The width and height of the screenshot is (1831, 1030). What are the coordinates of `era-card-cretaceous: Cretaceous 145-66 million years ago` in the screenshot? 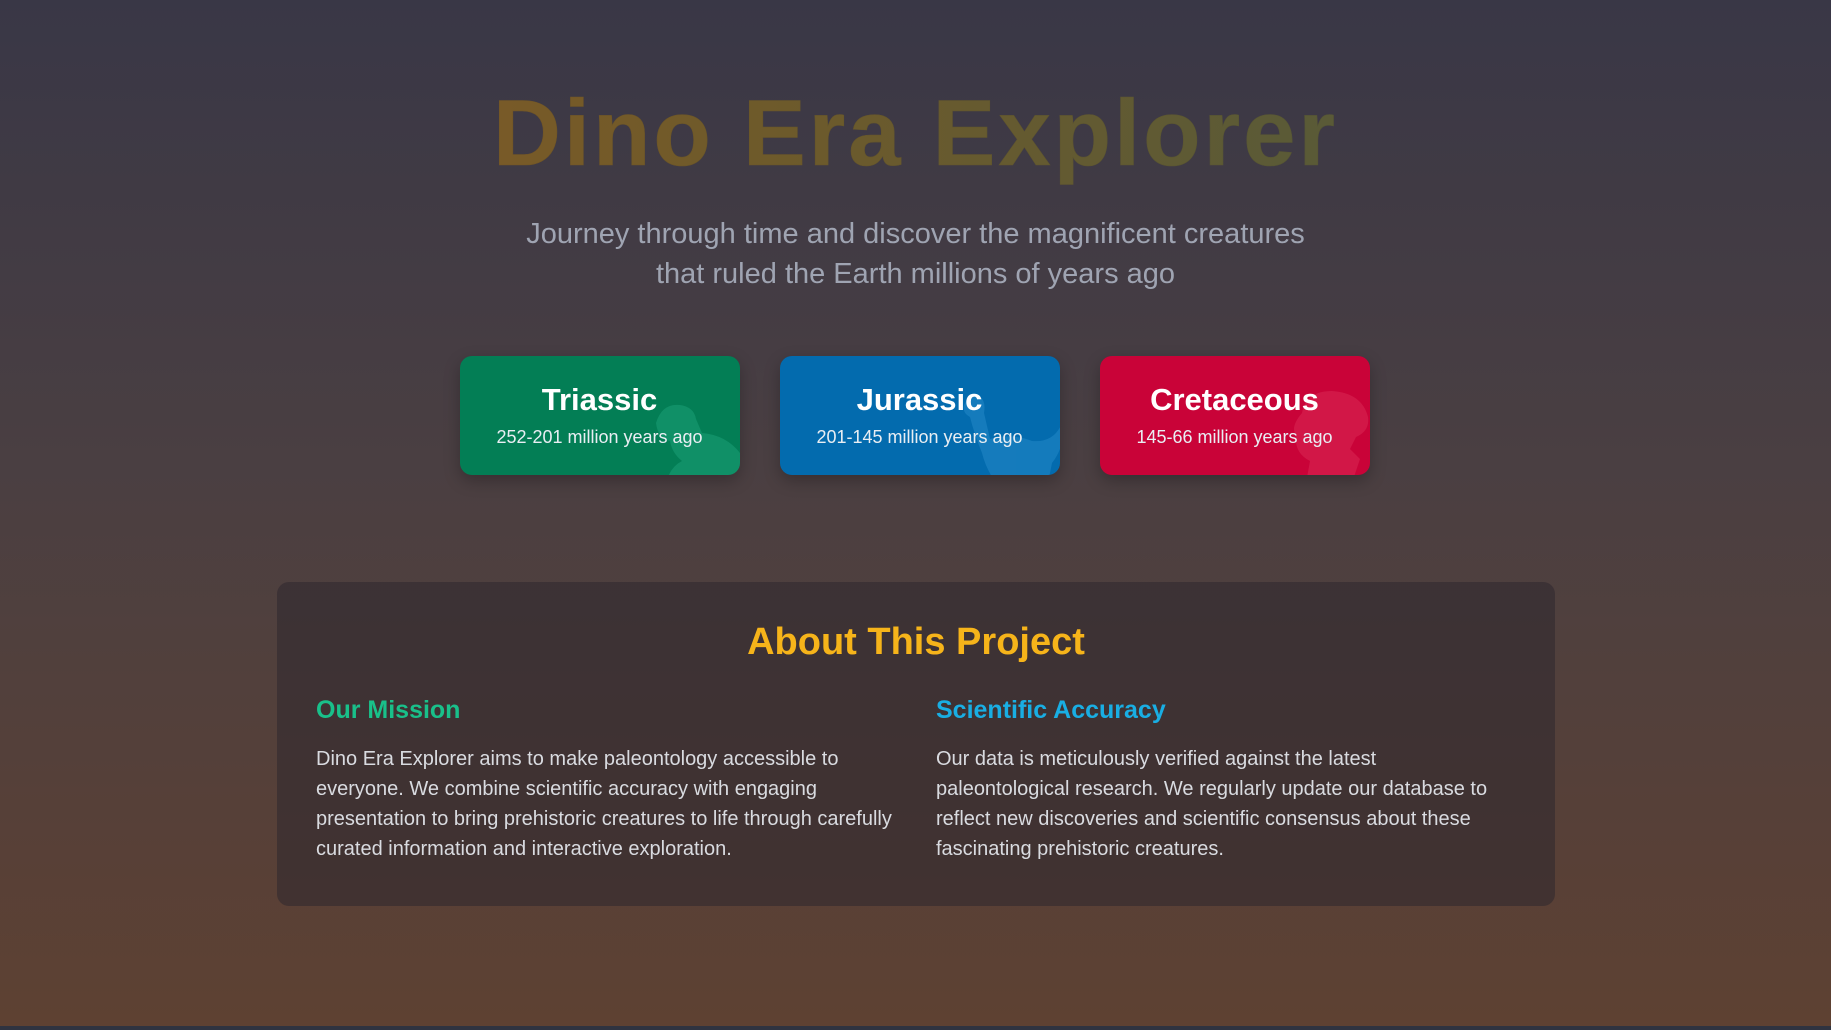 It's located at (1234, 415).